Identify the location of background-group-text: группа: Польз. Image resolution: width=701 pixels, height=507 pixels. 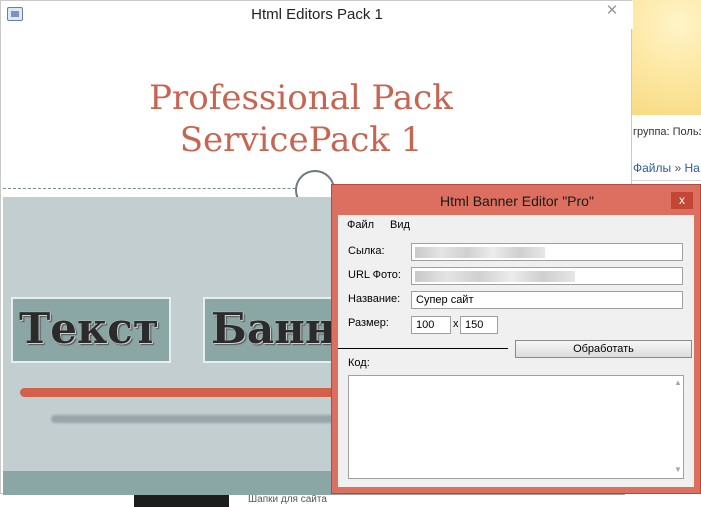
(667, 132).